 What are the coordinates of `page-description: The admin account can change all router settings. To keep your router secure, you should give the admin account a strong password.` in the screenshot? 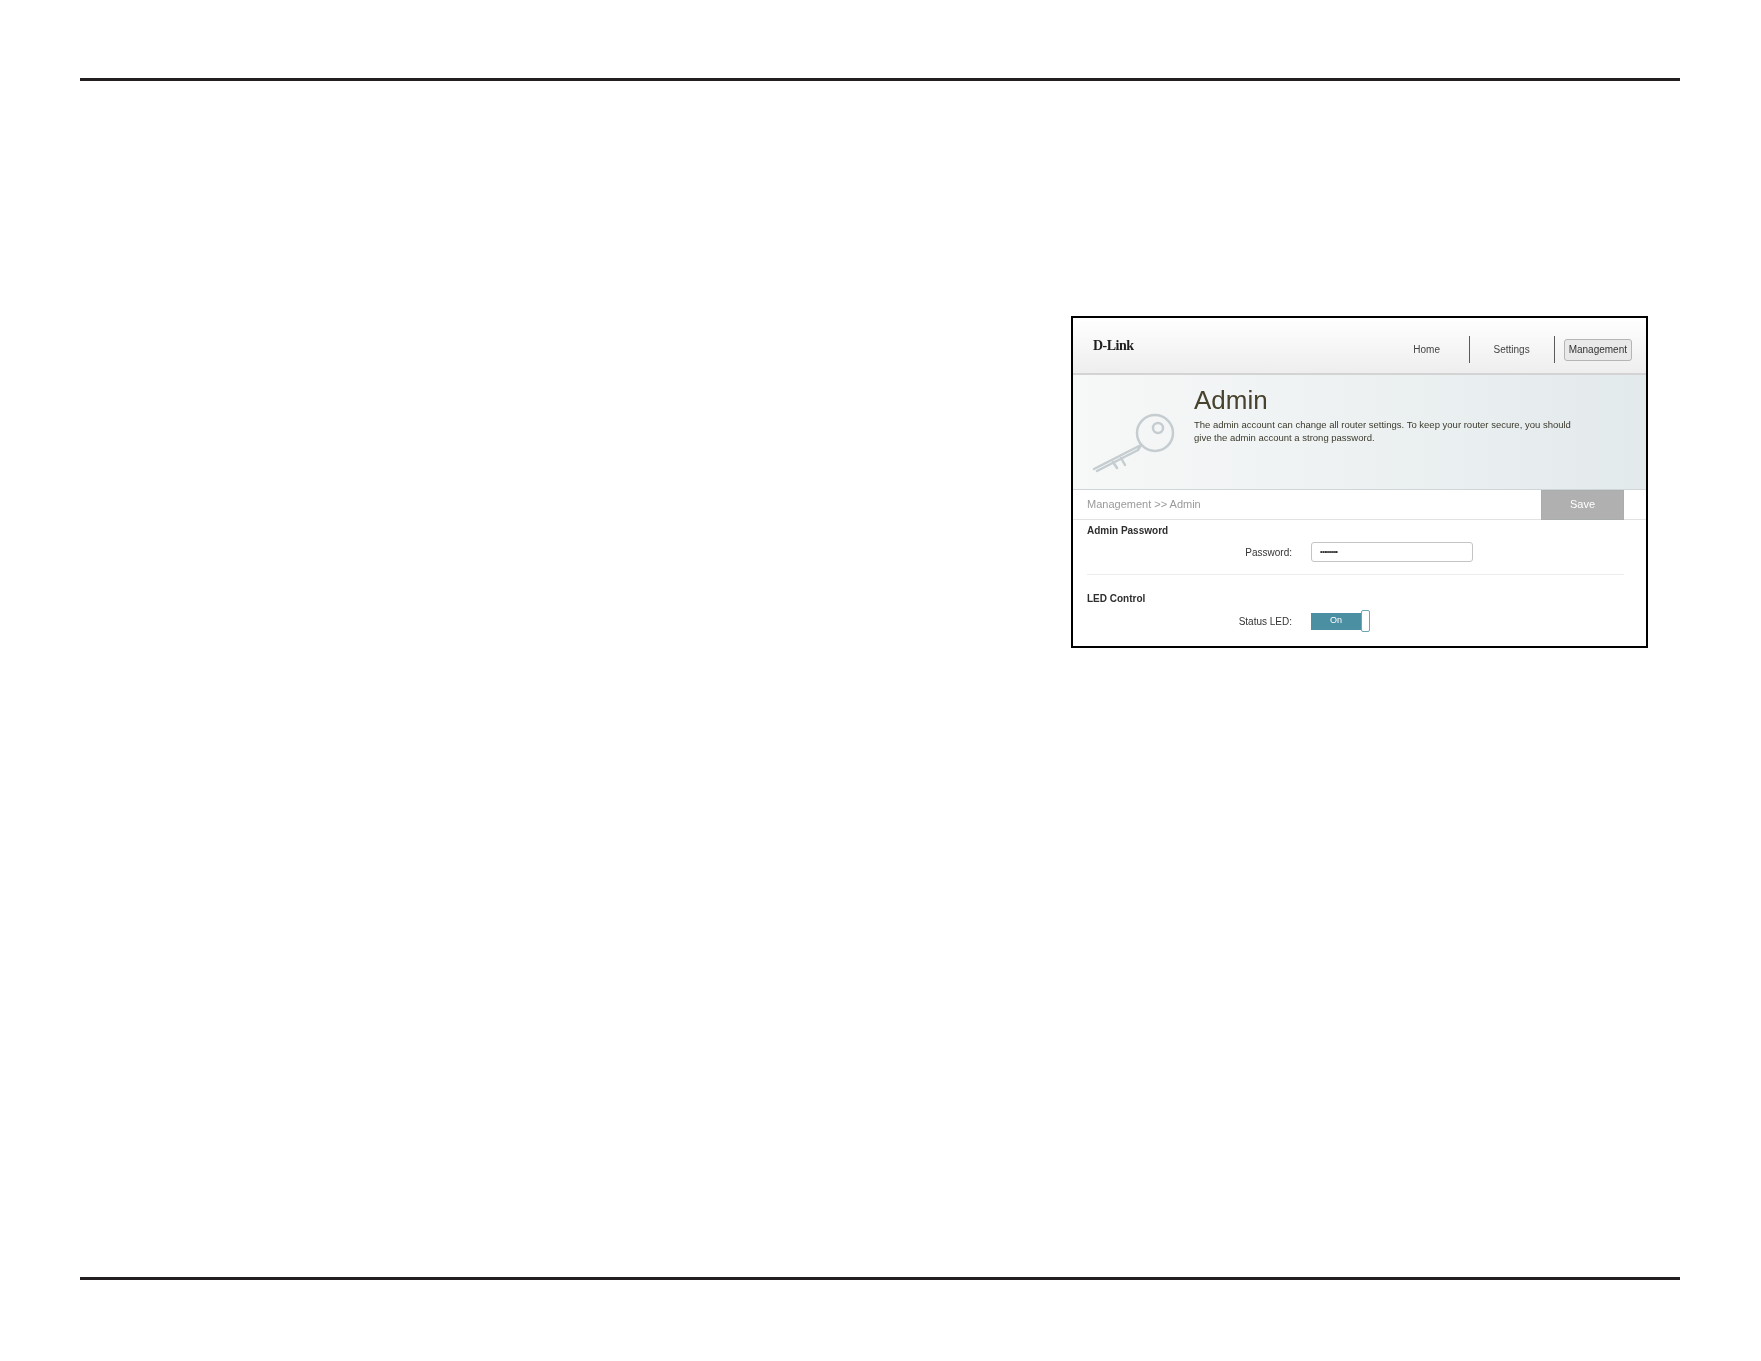 It's located at (1383, 431).